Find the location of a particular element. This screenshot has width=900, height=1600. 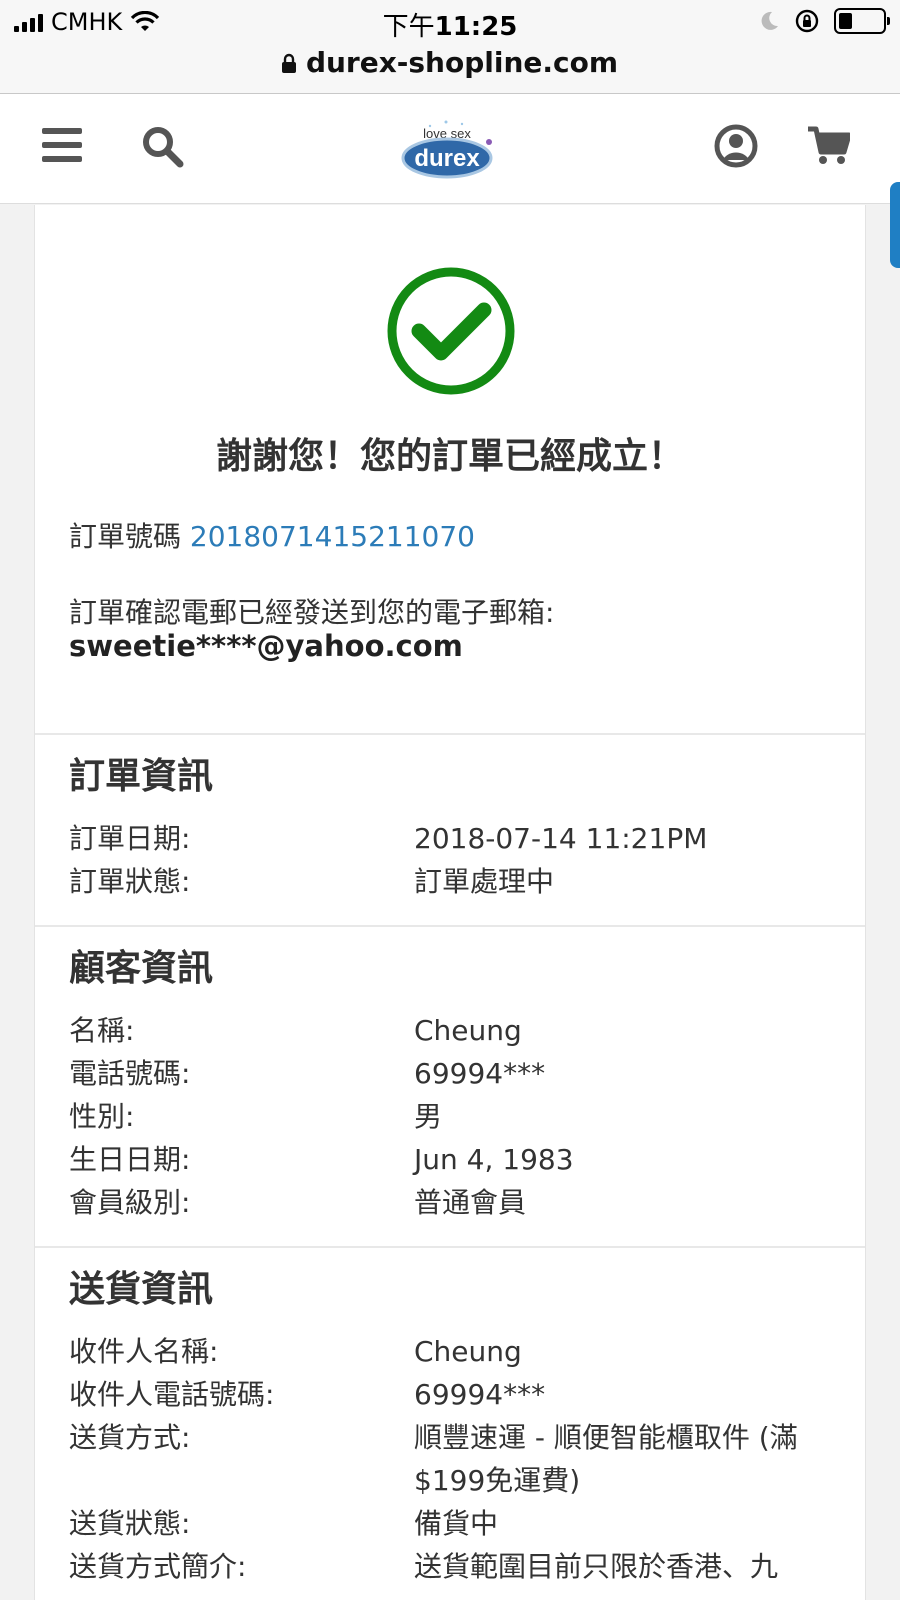

site-header: love sex durex is located at coordinates (450, 149).